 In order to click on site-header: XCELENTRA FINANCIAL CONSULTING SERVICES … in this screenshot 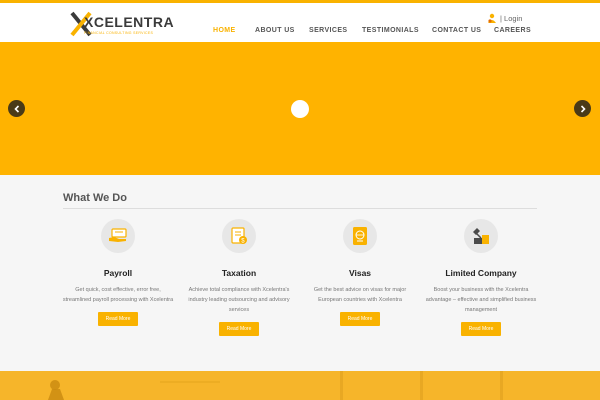, I will do `click(300, 22)`.